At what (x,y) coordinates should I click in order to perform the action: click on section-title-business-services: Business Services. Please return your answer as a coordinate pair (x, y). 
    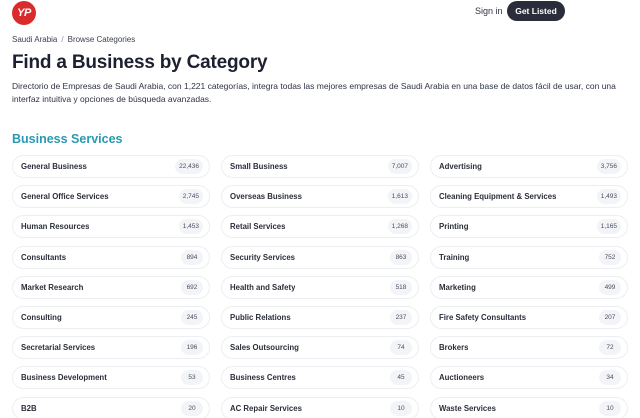
    Looking at the image, I should click on (67, 139).